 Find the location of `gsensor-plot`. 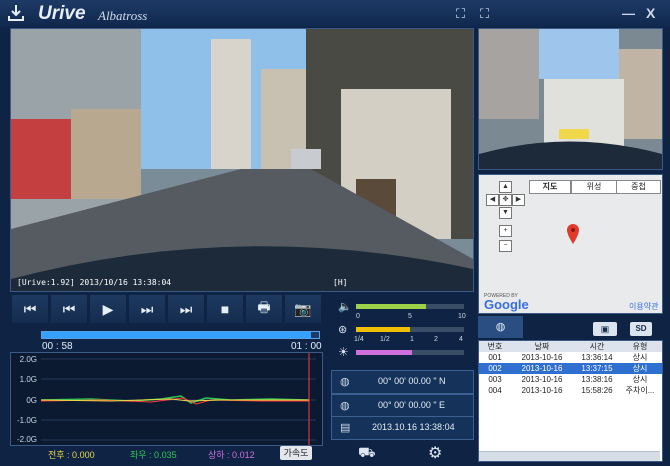

gsensor-plot is located at coordinates (178, 399).